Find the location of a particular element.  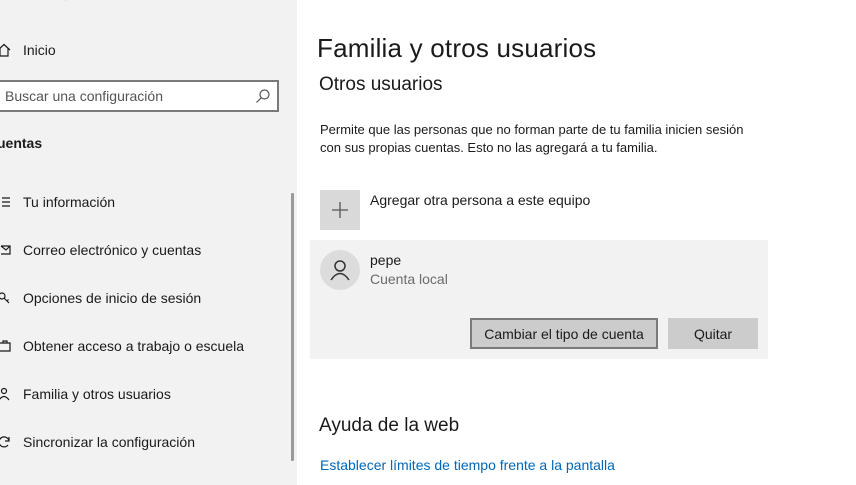

nav-home-label: Inicio is located at coordinates (39, 50).